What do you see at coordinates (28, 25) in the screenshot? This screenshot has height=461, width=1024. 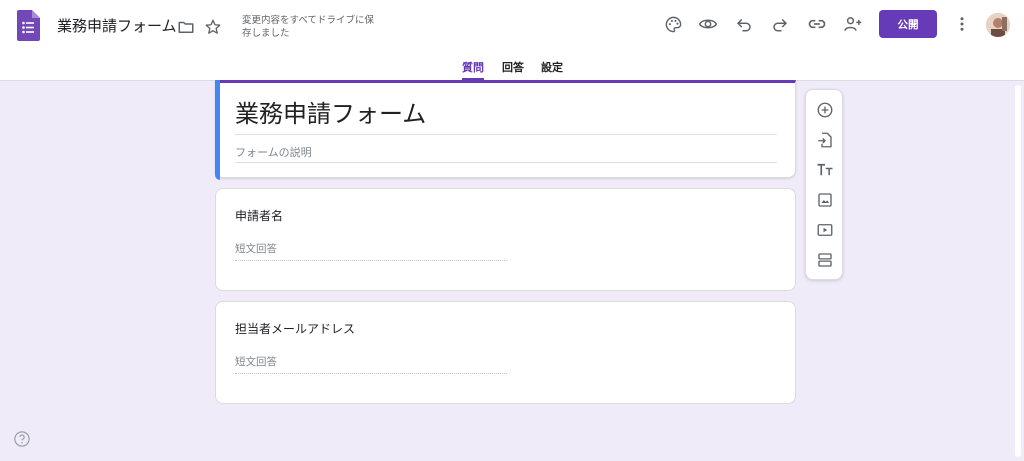 I see `forms-logo-icon` at bounding box center [28, 25].